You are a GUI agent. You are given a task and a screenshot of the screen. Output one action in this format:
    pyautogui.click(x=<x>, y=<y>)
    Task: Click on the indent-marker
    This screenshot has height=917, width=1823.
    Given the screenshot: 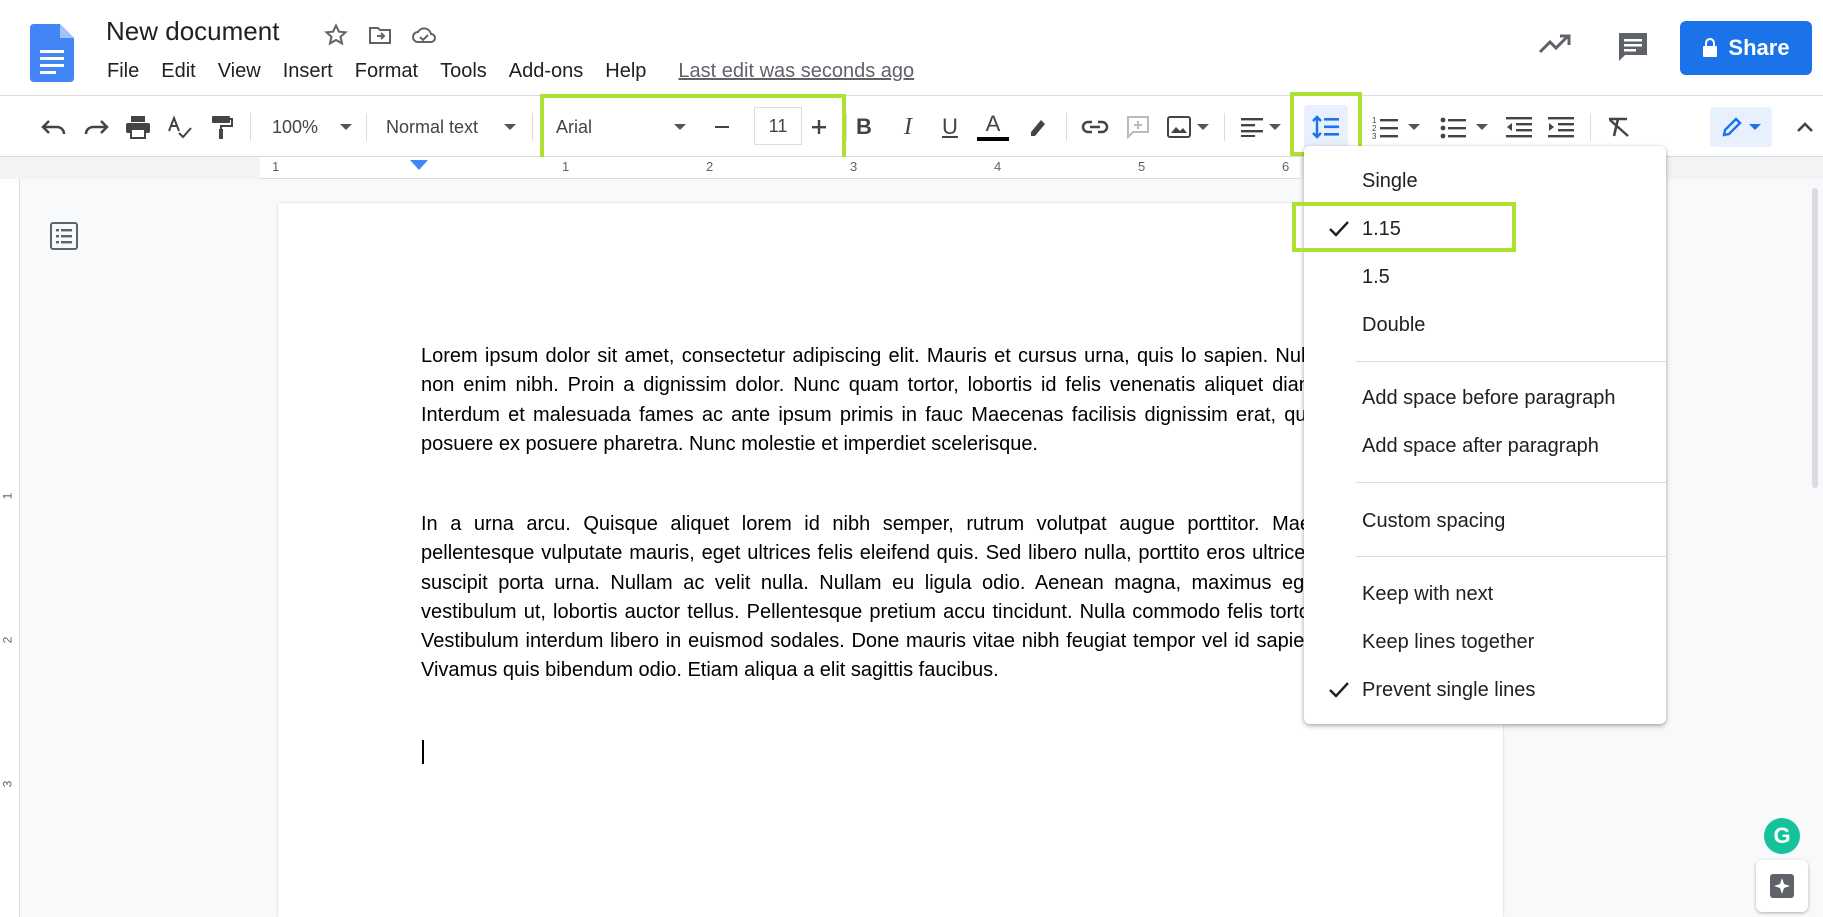 What is the action you would take?
    pyautogui.click(x=419, y=165)
    